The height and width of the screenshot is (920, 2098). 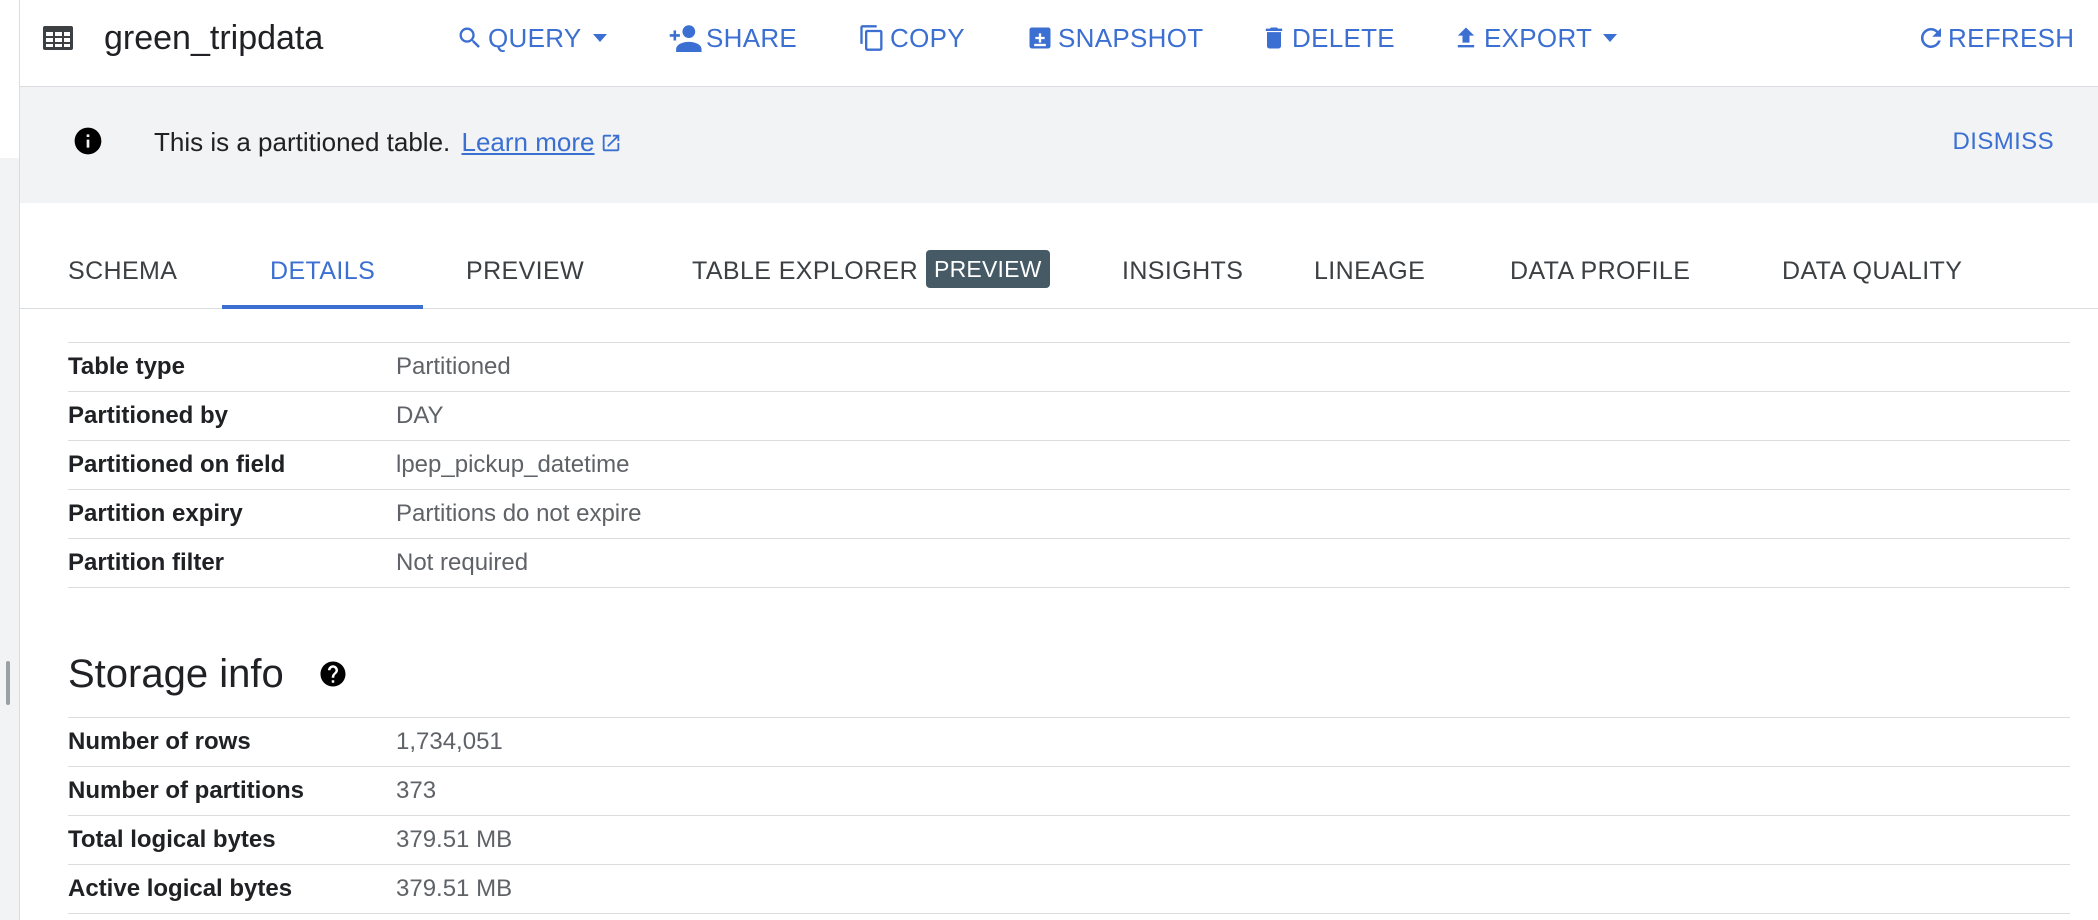 I want to click on dismiss-button: DISMISS, so click(x=2003, y=142).